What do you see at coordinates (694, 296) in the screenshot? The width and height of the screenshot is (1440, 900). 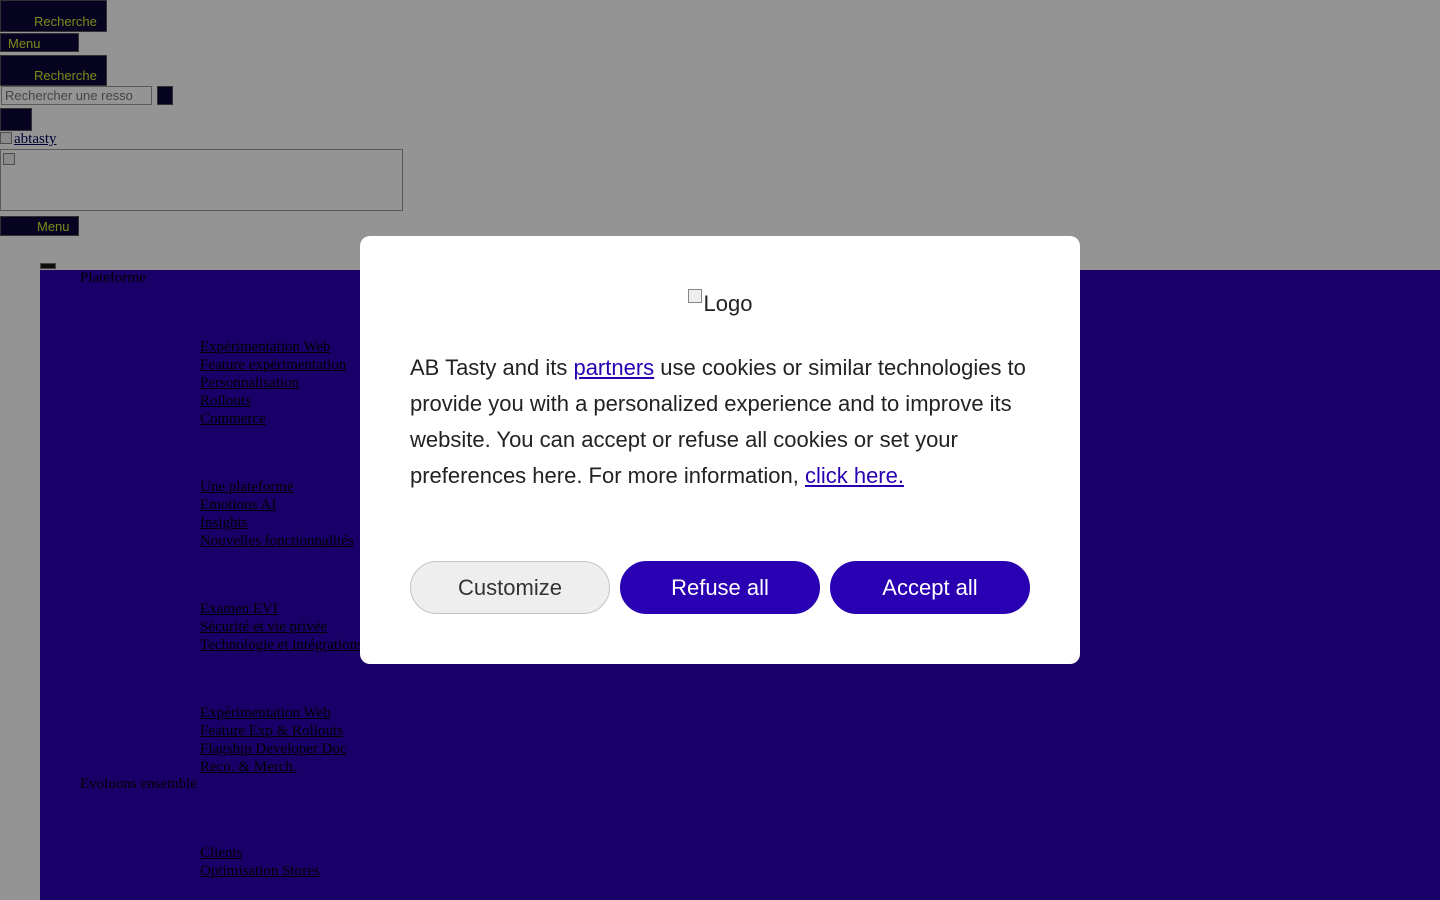 I see `broken-image-icon` at bounding box center [694, 296].